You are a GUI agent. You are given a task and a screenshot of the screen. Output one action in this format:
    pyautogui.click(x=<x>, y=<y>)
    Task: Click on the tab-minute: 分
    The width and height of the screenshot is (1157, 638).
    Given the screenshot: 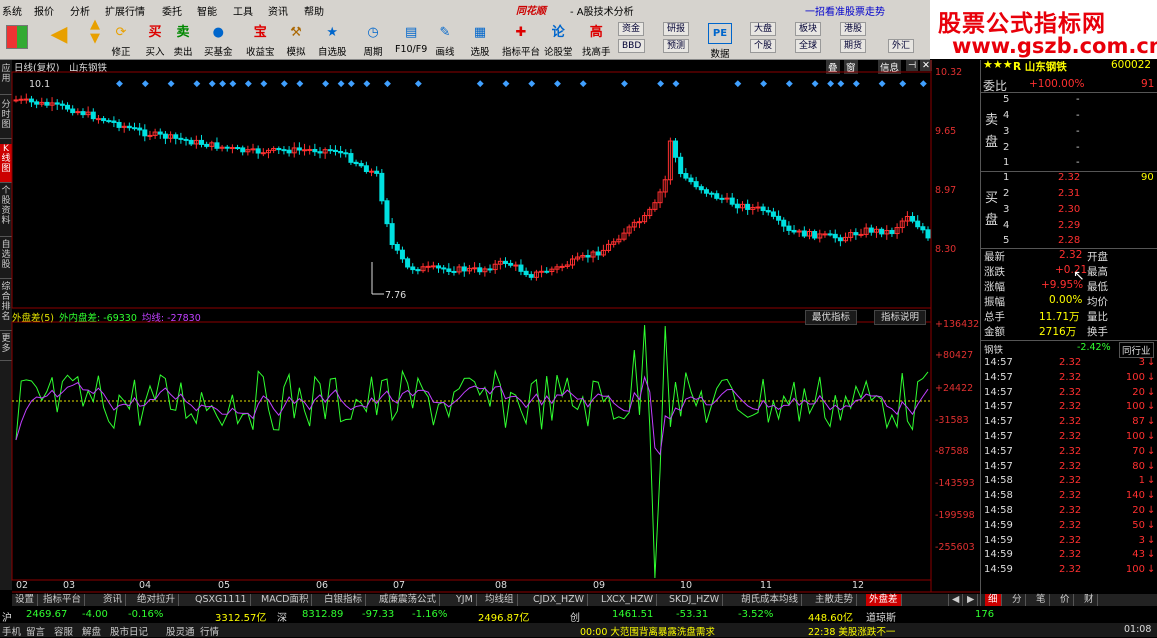 What is the action you would take?
    pyautogui.click(x=1017, y=600)
    